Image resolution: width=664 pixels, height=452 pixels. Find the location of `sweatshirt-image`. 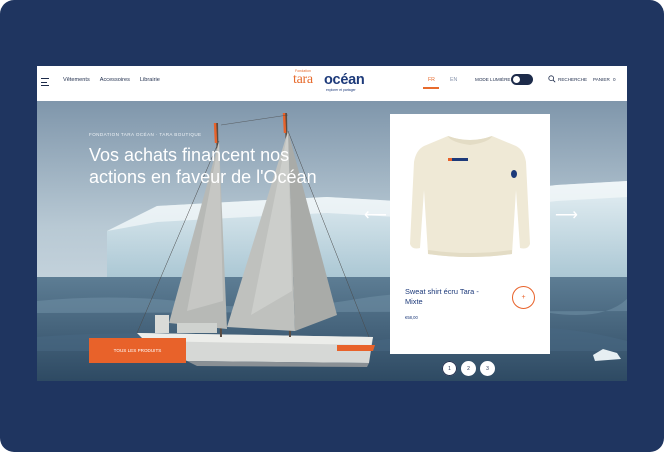

sweatshirt-image is located at coordinates (470, 192).